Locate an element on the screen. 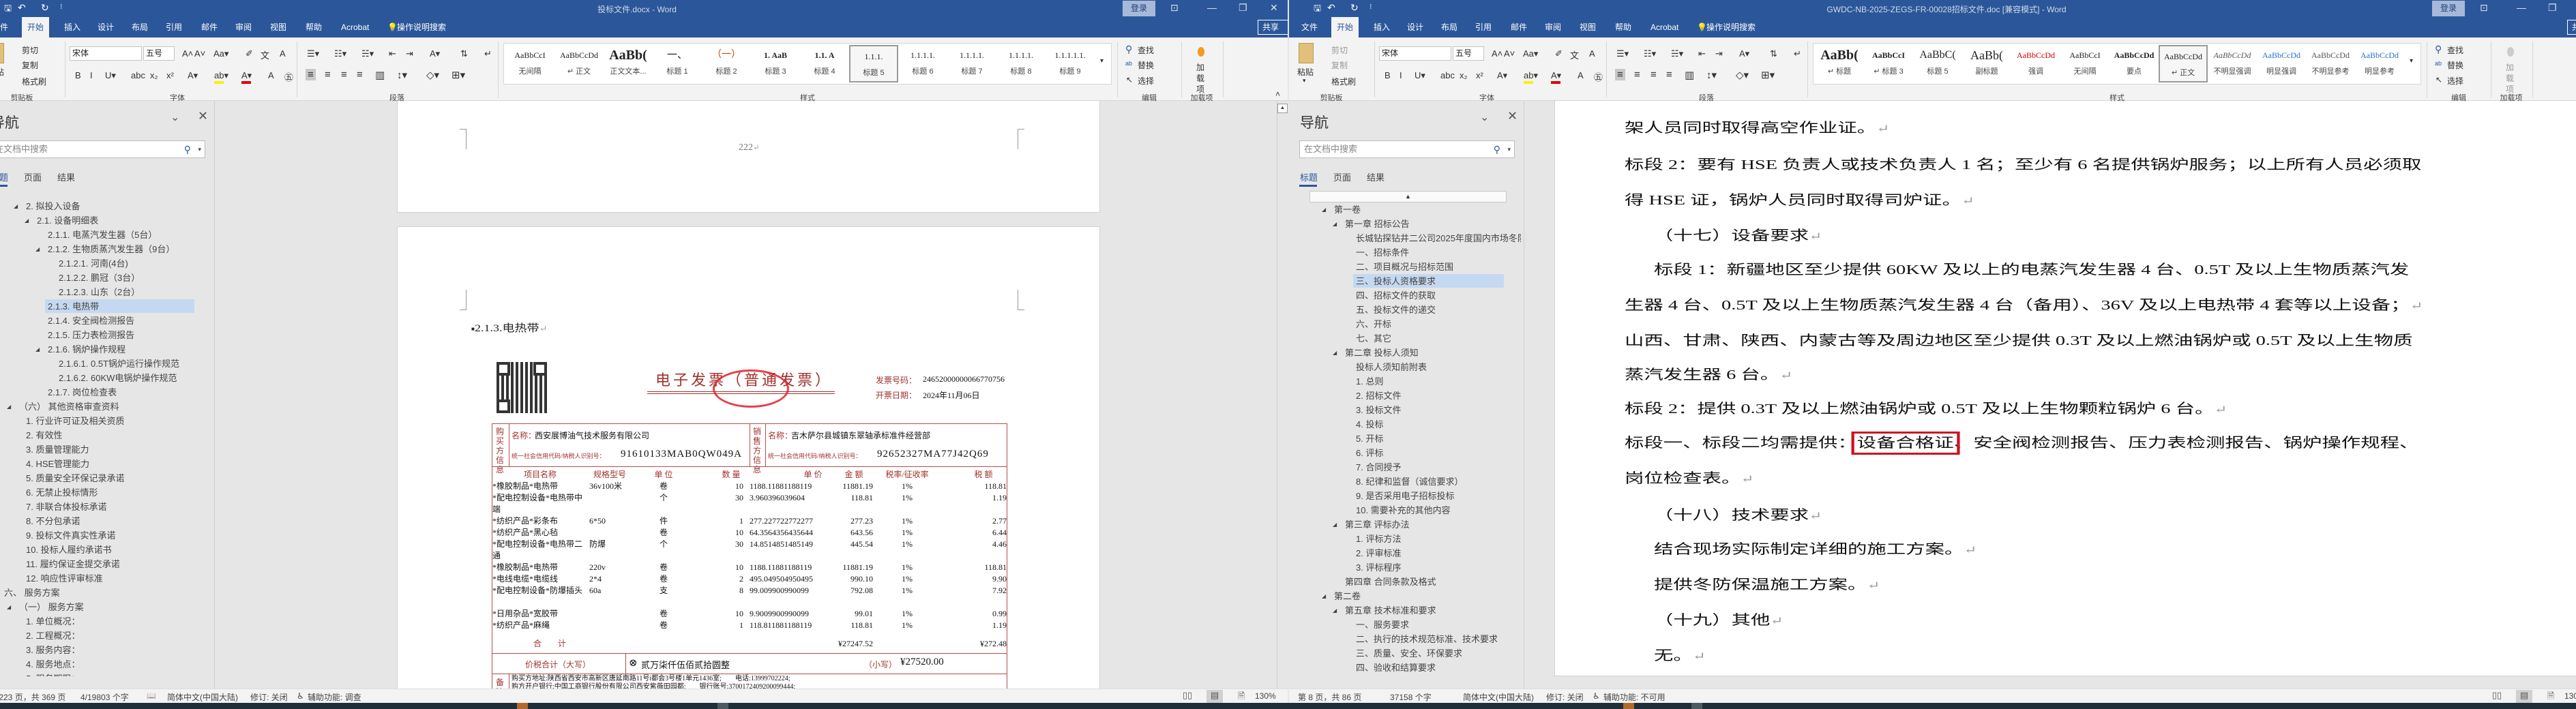 This screenshot has height=709, width=2576. paragraph-line: 岗位检查表。 is located at coordinates (1689, 477).